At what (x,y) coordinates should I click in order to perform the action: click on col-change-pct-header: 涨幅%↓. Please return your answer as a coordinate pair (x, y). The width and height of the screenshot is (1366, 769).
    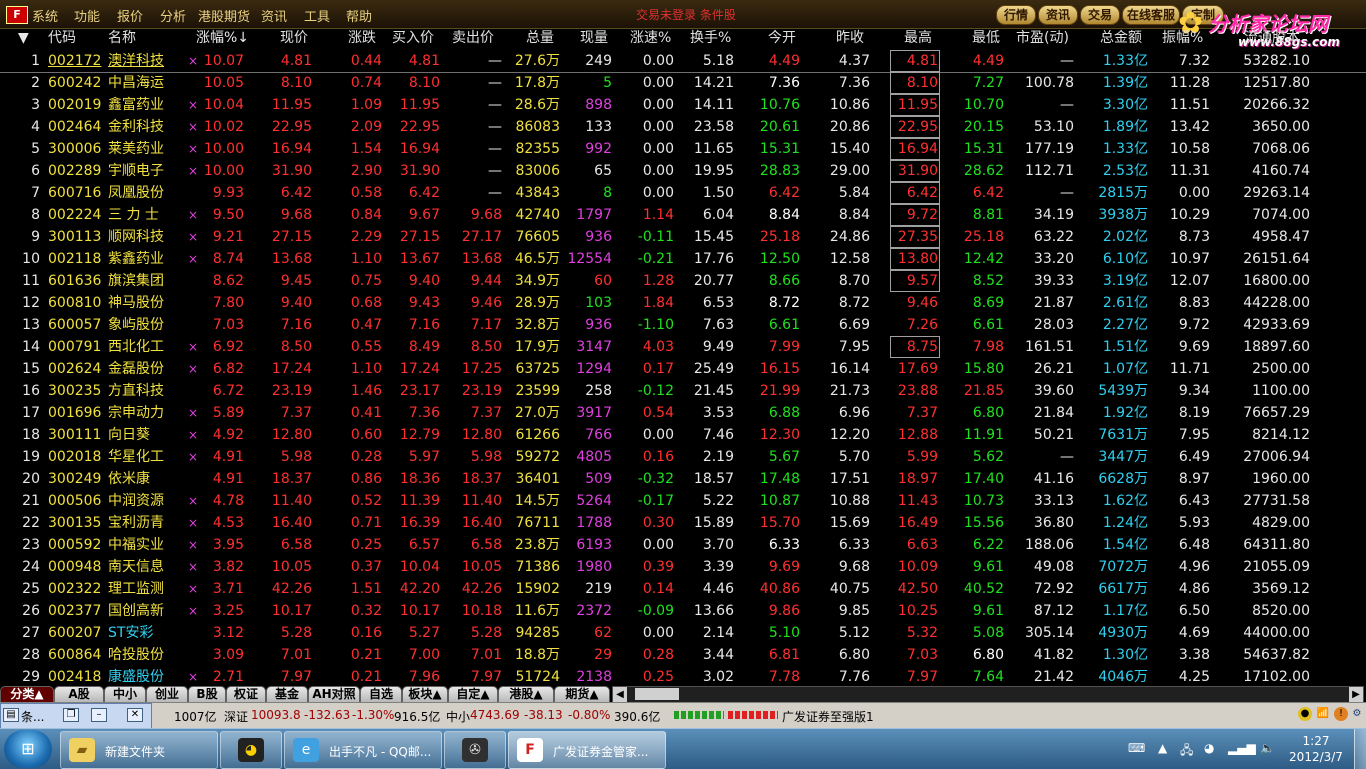
    Looking at the image, I should click on (222, 38).